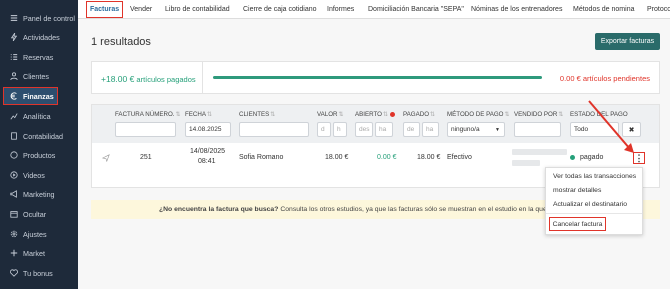  What do you see at coordinates (592, 157) in the screenshot?
I see `status-badge: pagado` at bounding box center [592, 157].